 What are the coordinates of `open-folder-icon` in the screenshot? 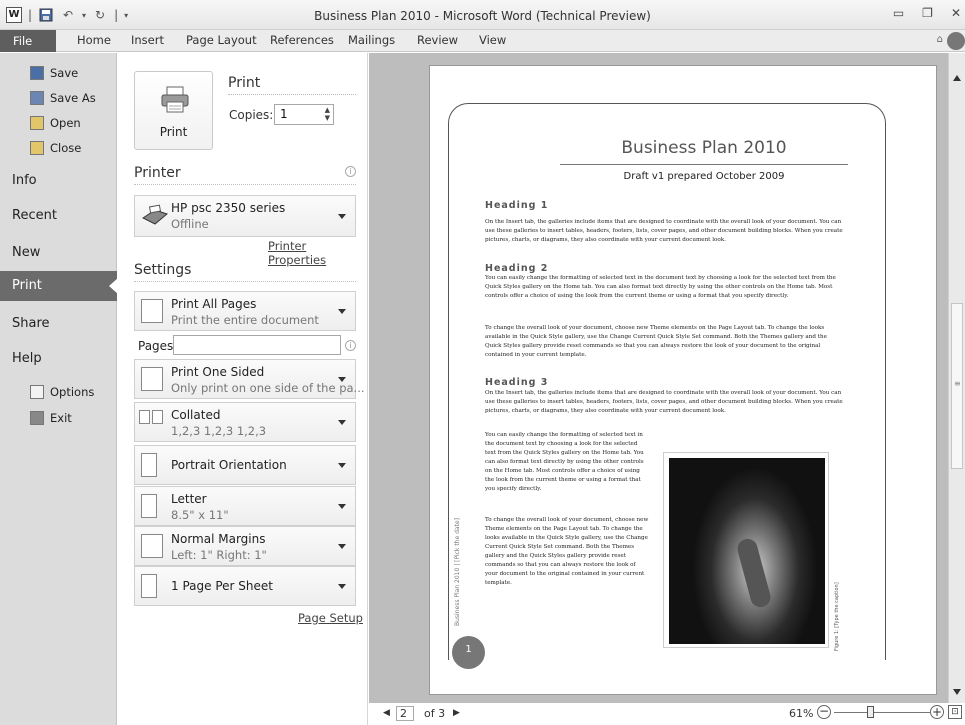 It's located at (37, 123).